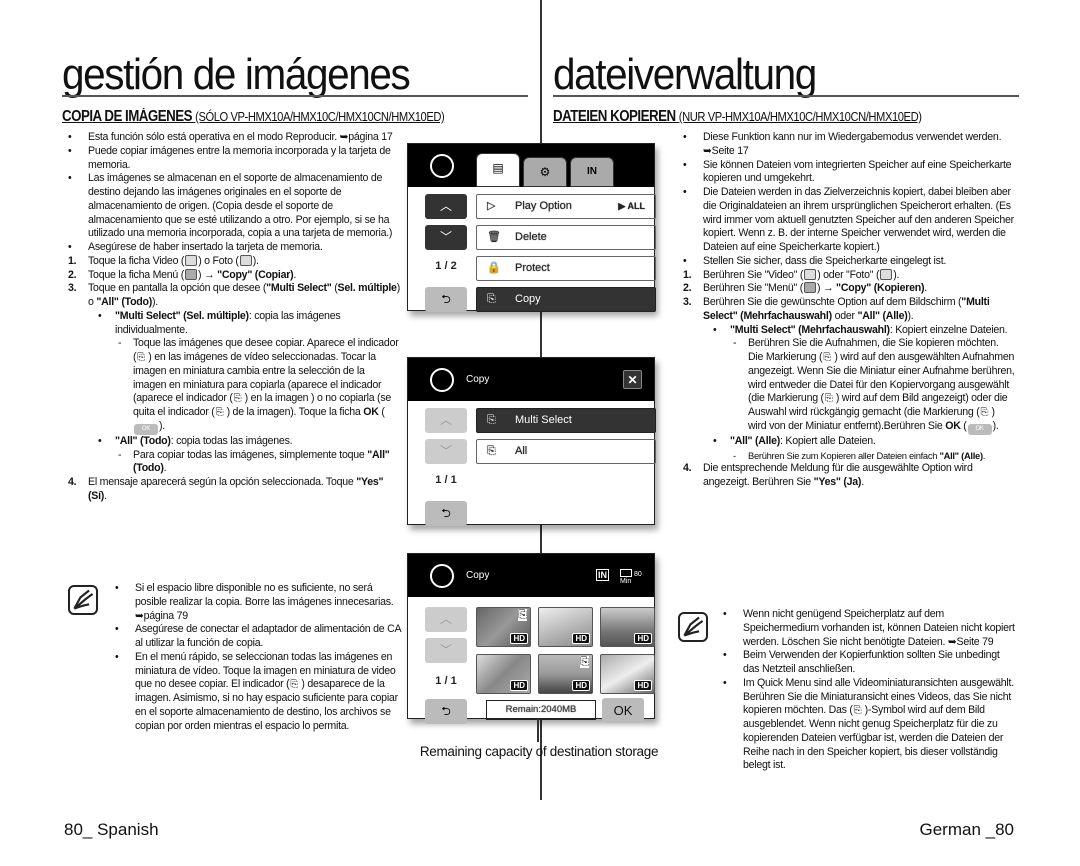 The width and height of the screenshot is (1080, 866). What do you see at coordinates (538, 730) in the screenshot?
I see `callout-line` at bounding box center [538, 730].